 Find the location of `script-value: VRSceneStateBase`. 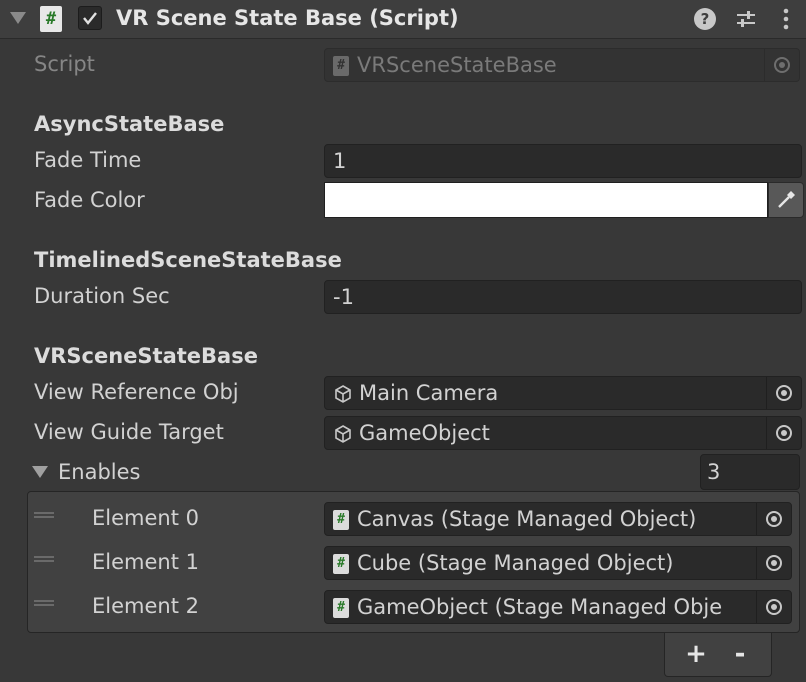

script-value: VRSceneStateBase is located at coordinates (457, 65).